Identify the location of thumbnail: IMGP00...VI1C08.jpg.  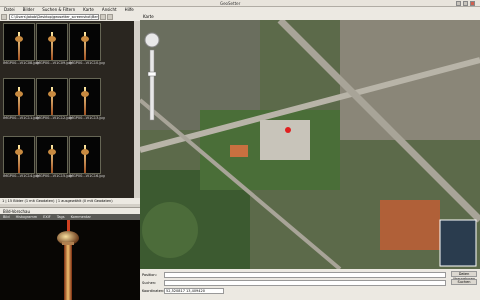
(21, 45).